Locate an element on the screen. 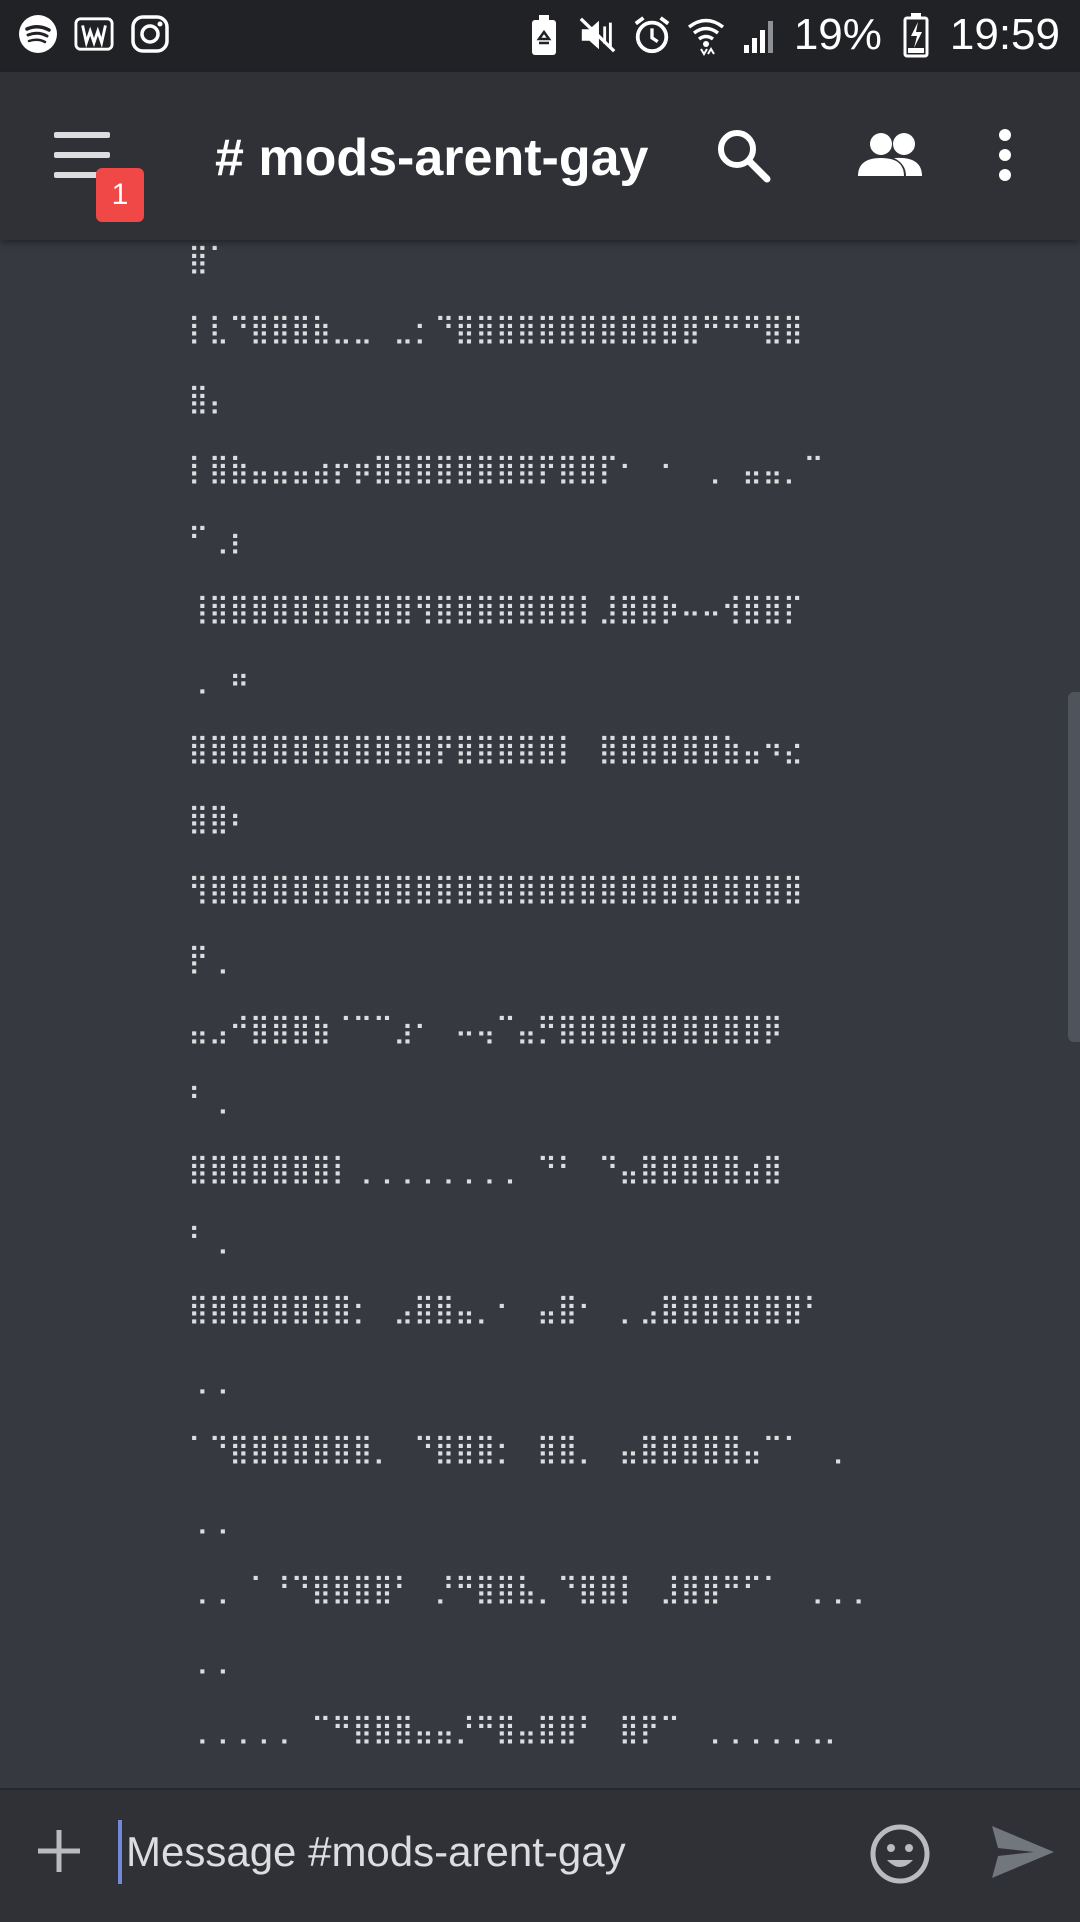 Image resolution: width=1080 pixels, height=1922 pixels. members-button is located at coordinates (890, 157).